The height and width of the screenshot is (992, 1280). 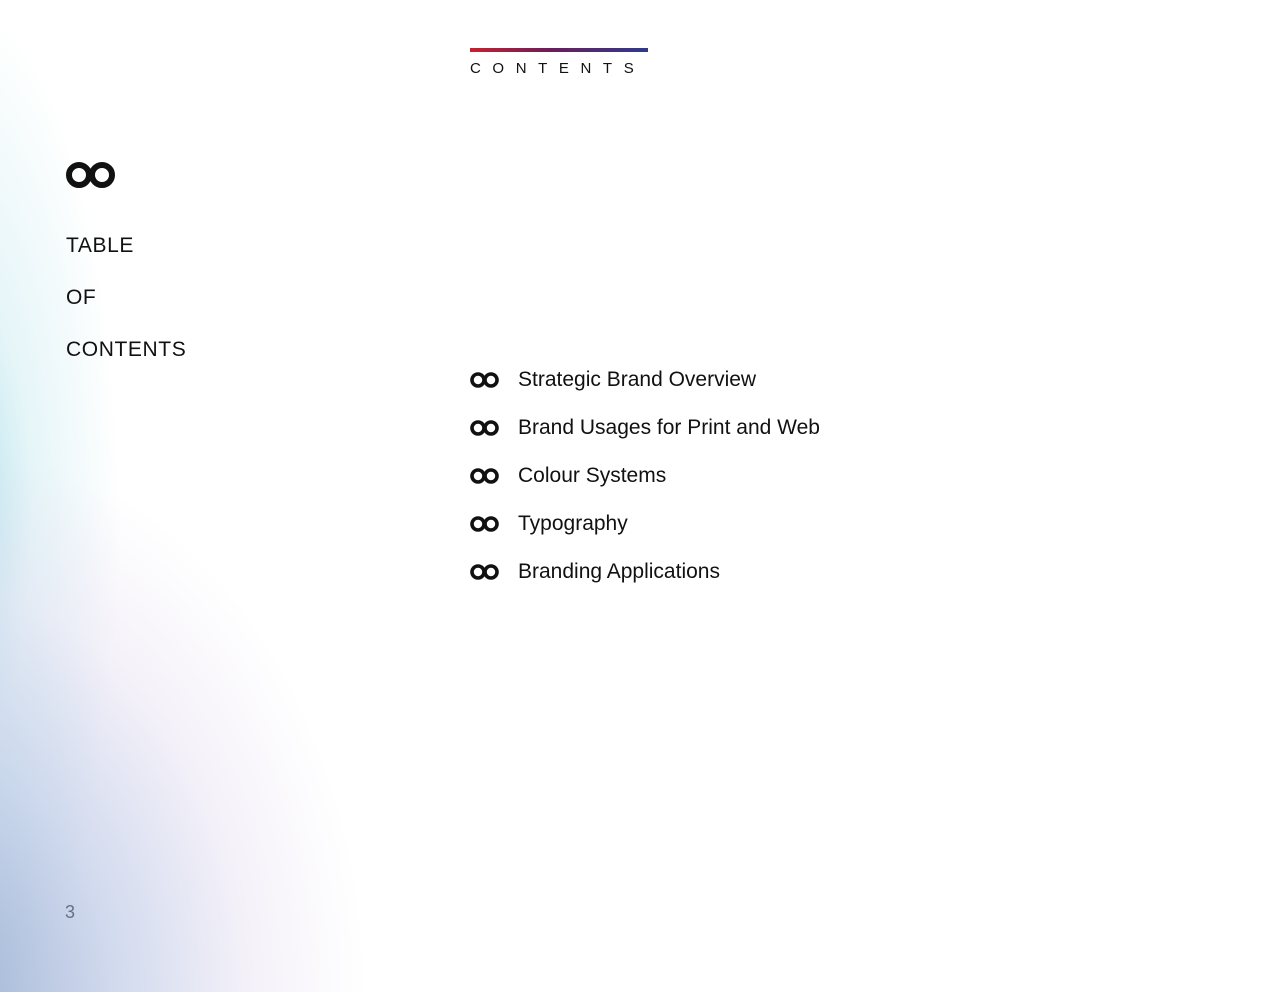 What do you see at coordinates (81, 297) in the screenshot?
I see `section-title-line: OF` at bounding box center [81, 297].